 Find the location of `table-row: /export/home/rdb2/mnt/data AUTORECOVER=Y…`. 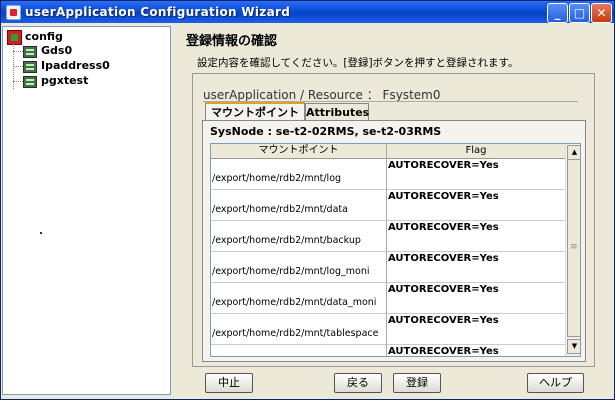

table-row: /export/home/rdb2/mnt/data AUTORECOVER=Y… is located at coordinates (388, 205).